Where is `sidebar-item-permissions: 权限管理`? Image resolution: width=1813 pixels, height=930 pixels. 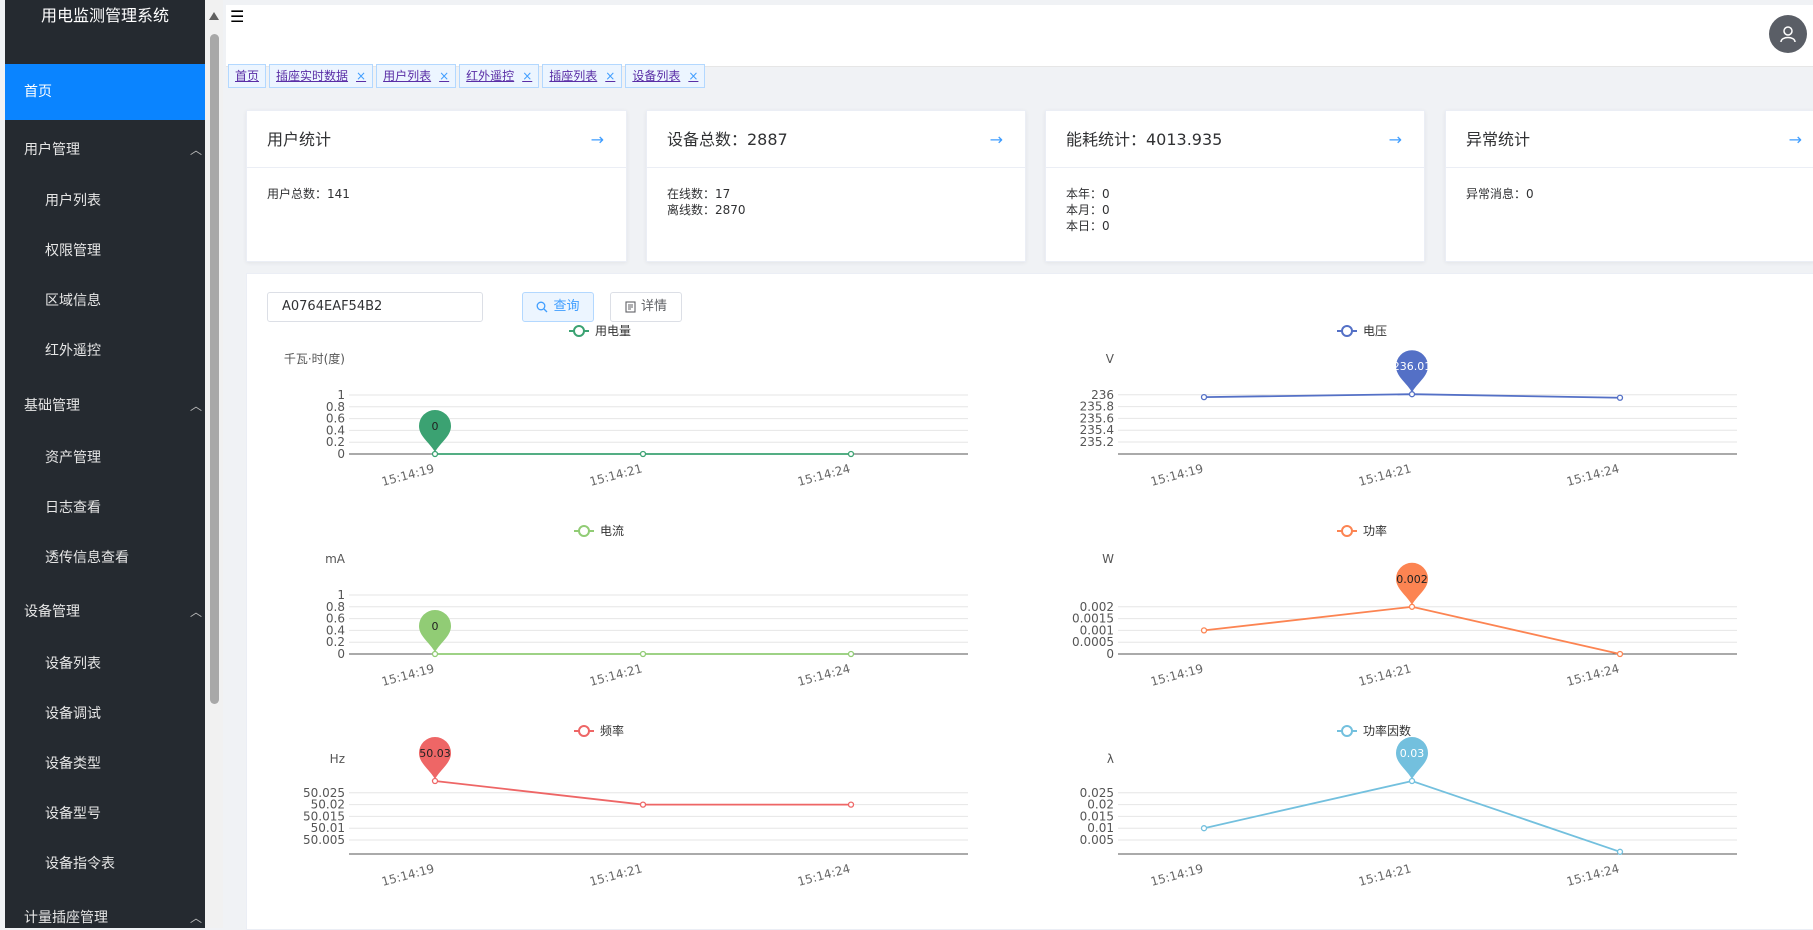
sidebar-item-permissions: 权限管理 is located at coordinates (105, 251).